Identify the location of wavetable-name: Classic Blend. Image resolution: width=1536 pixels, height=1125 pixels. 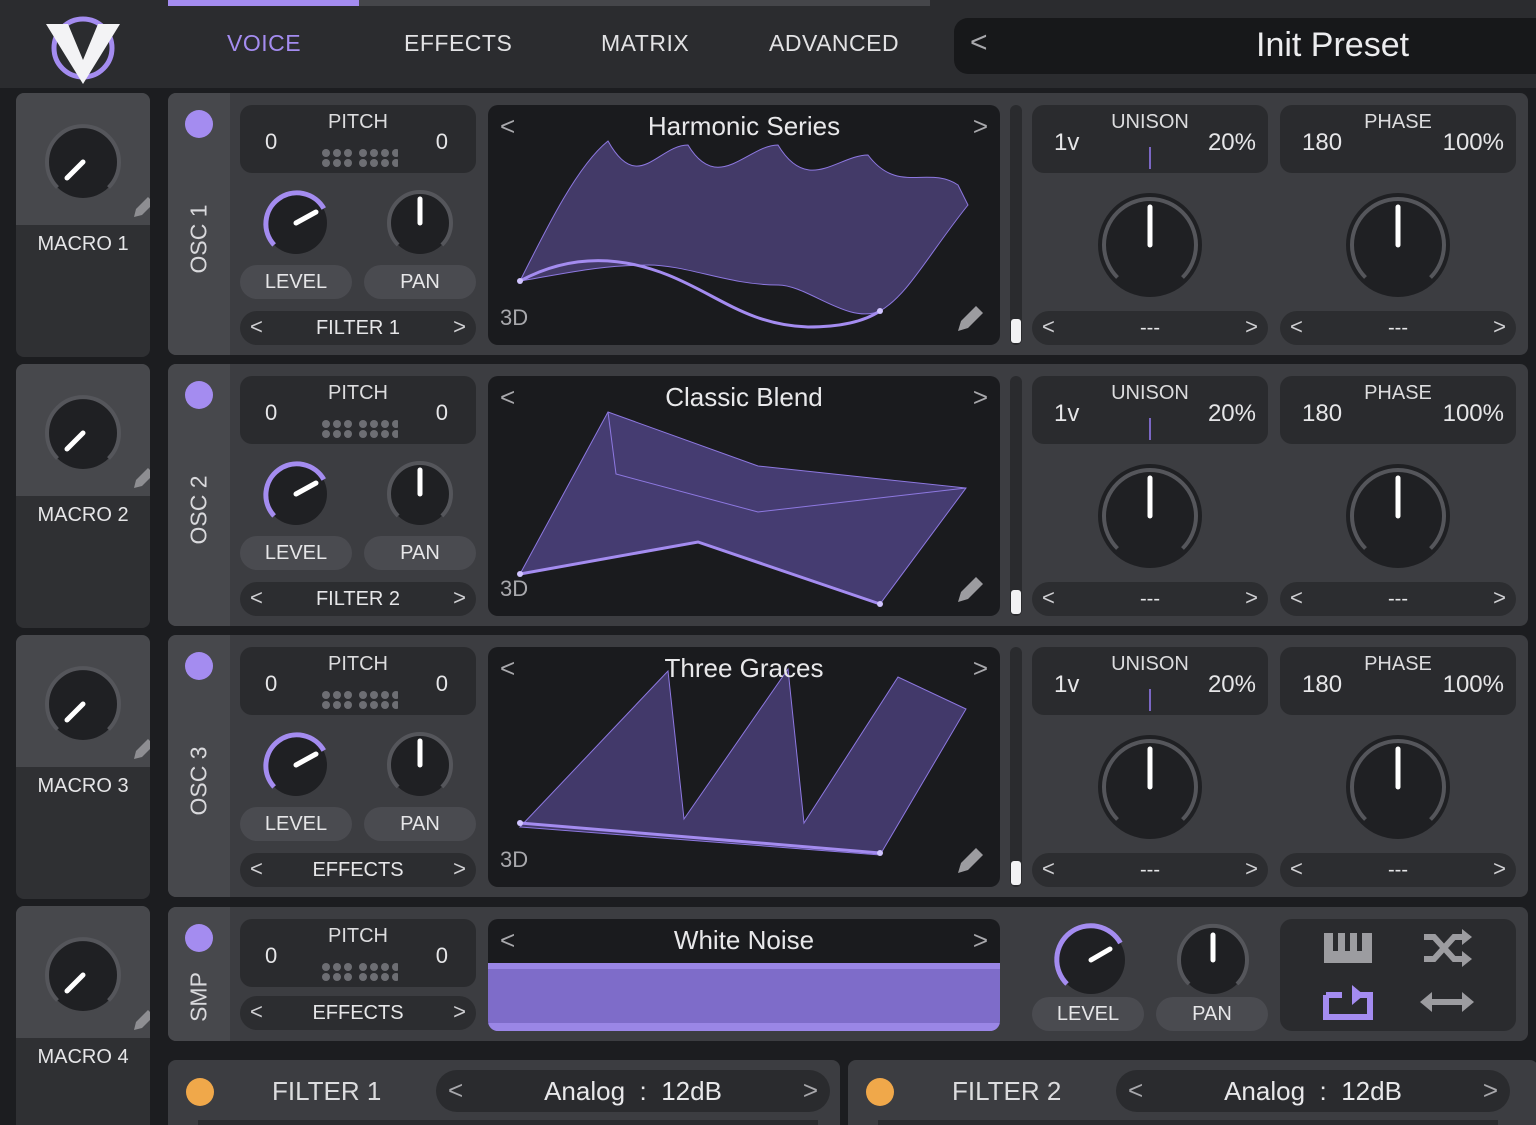
(744, 397).